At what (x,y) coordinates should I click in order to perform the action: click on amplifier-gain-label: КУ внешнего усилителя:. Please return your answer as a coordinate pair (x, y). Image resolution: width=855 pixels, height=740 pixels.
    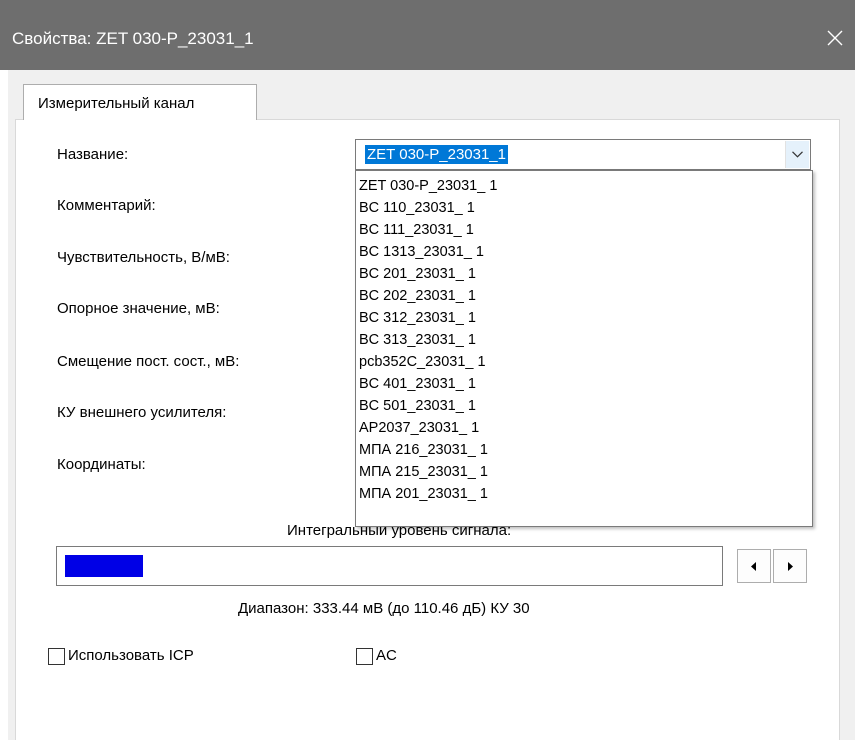
    Looking at the image, I should click on (142, 412).